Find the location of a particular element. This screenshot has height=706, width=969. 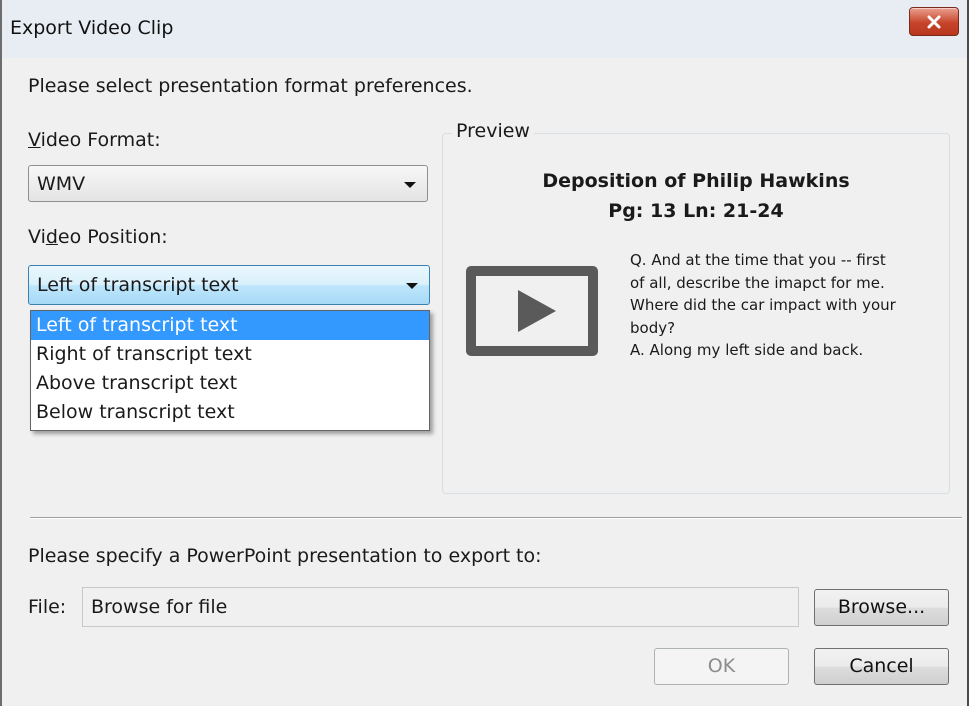

close-button is located at coordinates (934, 21).